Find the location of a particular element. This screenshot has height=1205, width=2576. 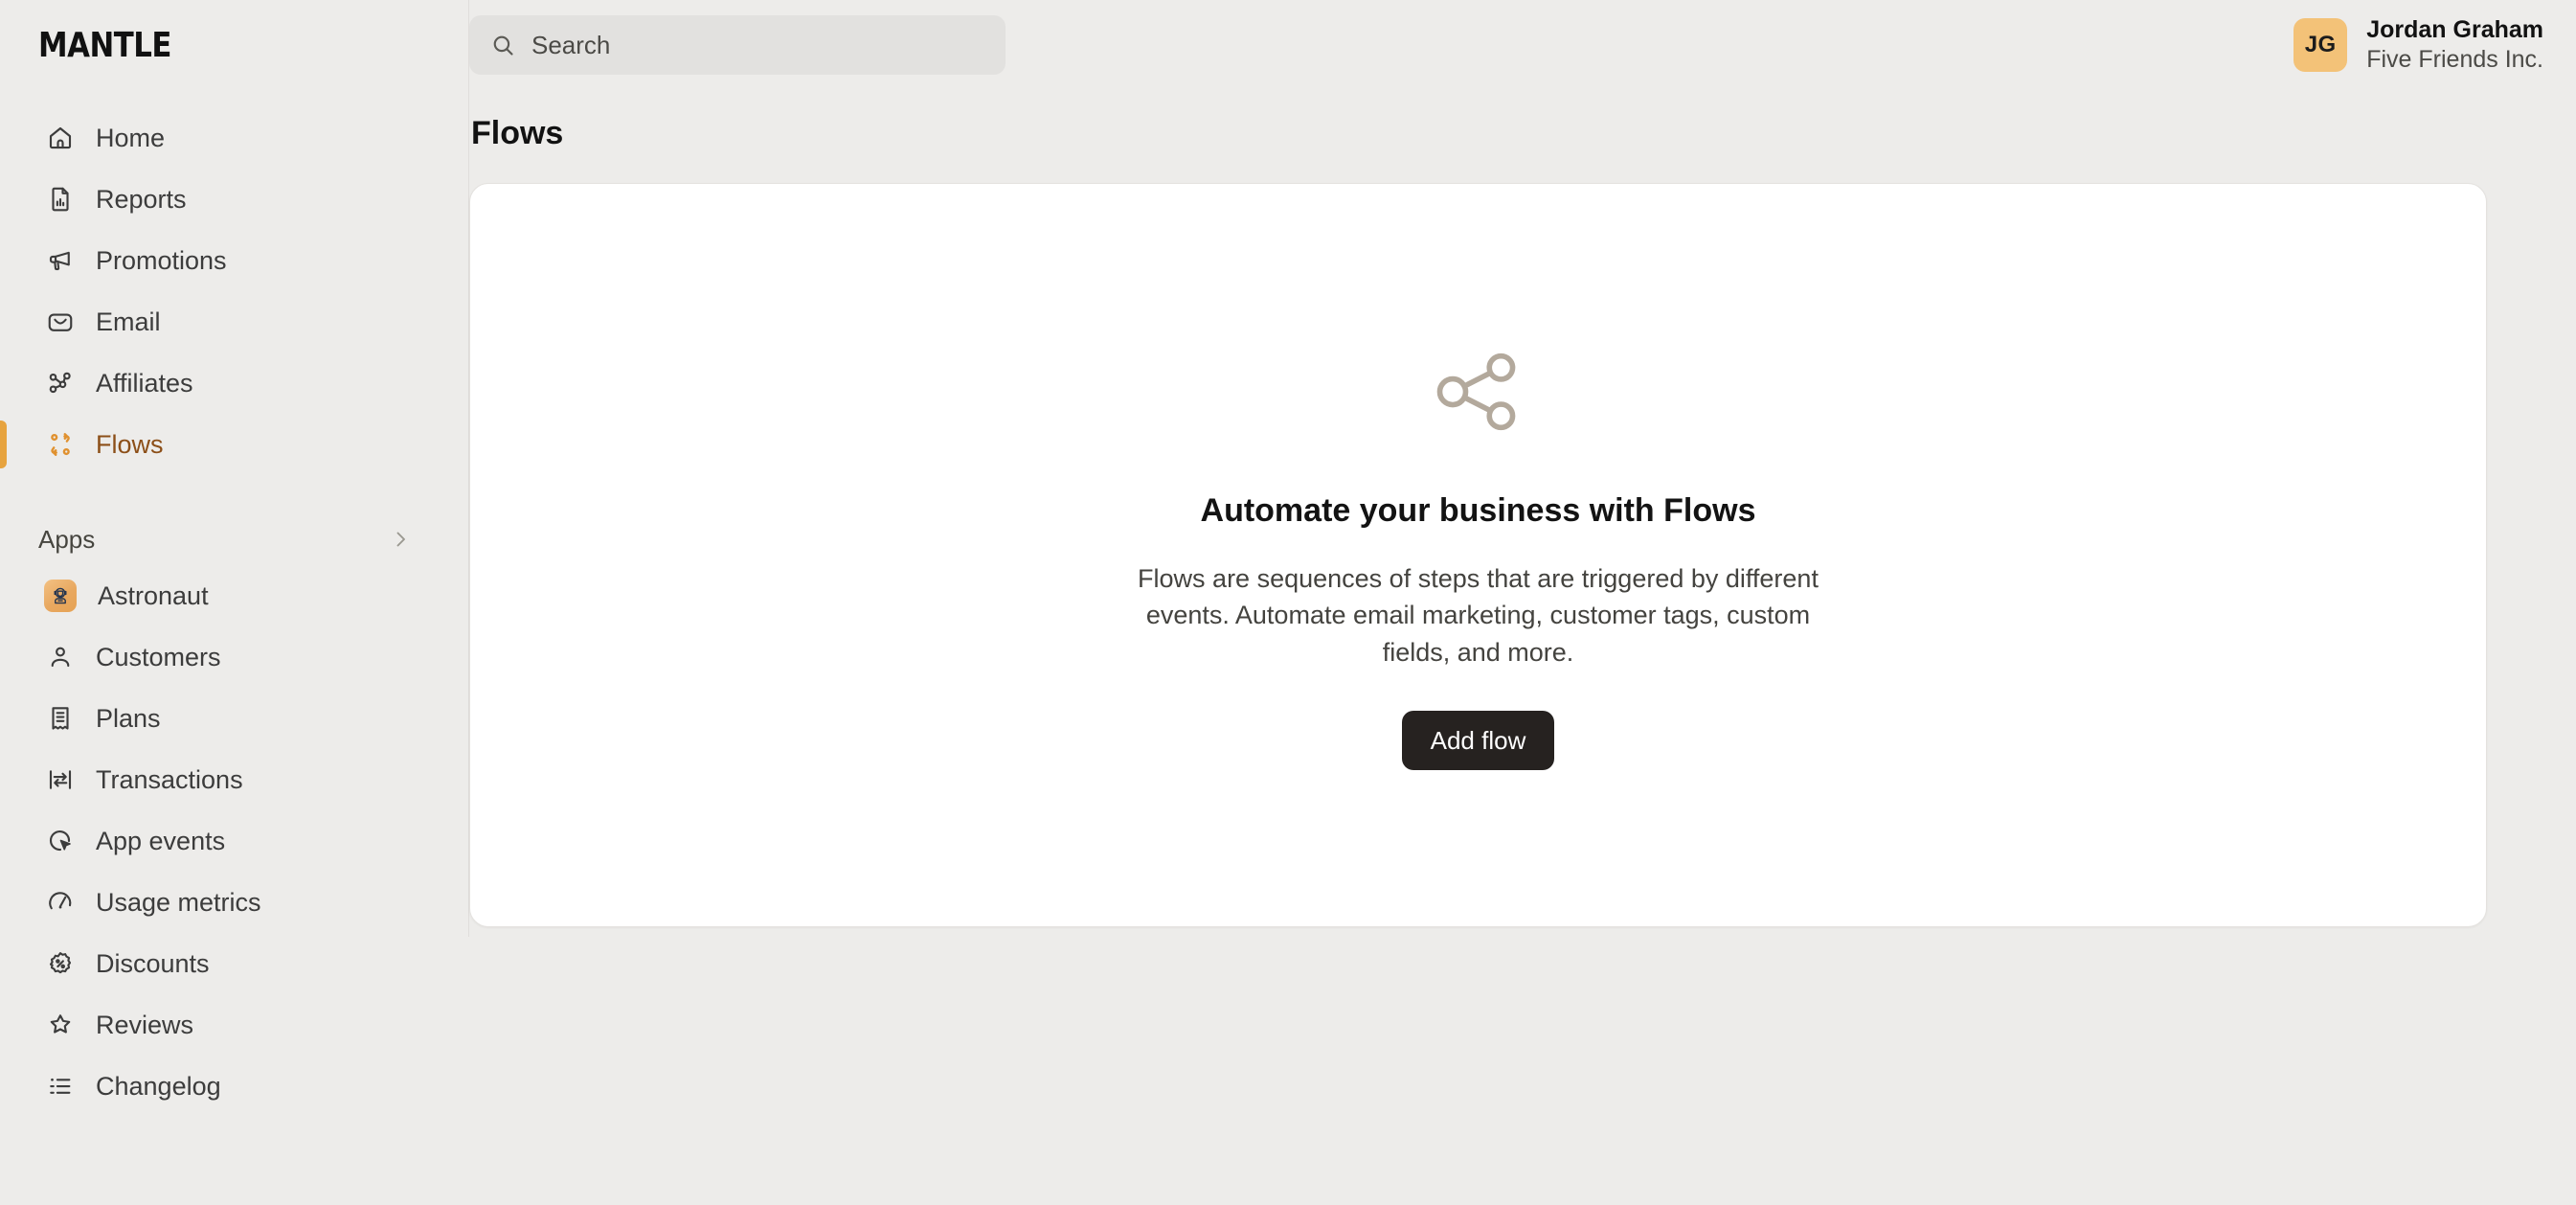

user-organization: Five Friends Inc. is located at coordinates (2454, 59).